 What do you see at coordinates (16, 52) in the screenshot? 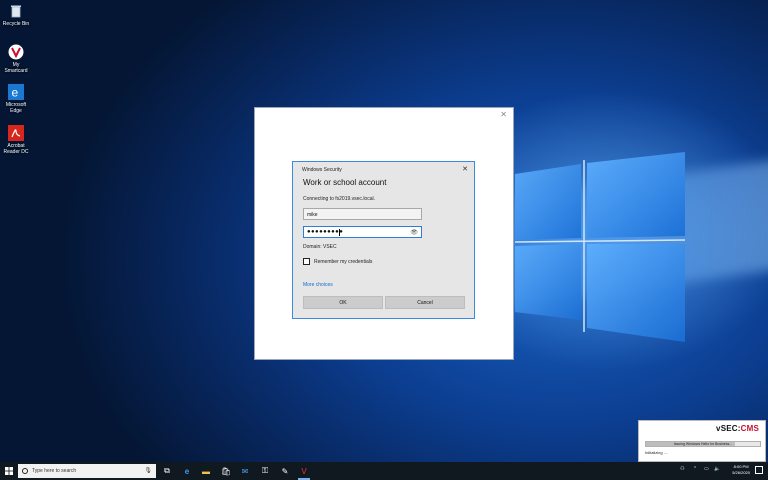
I see `smartcard-icon` at bounding box center [16, 52].